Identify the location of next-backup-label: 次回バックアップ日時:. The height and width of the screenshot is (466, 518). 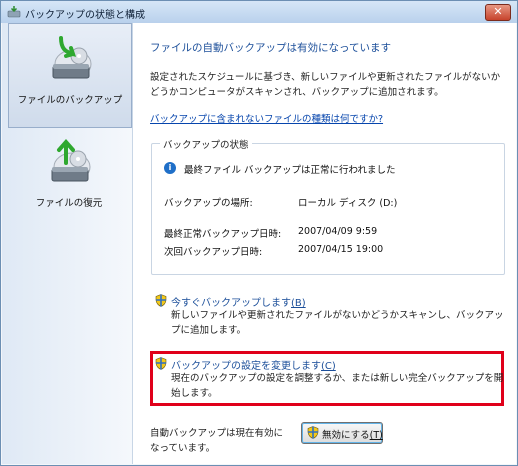
(213, 252).